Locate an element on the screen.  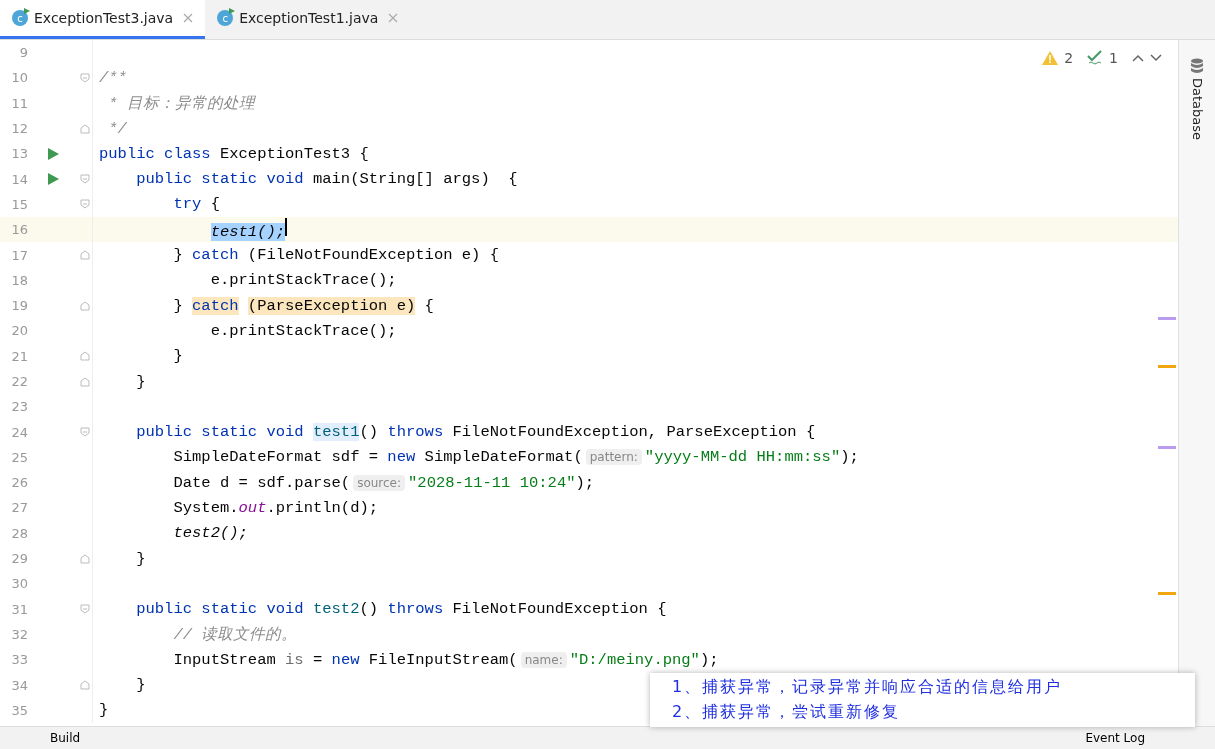
file-tab: c ExceptionTest1.java is located at coordinates (308, 19).